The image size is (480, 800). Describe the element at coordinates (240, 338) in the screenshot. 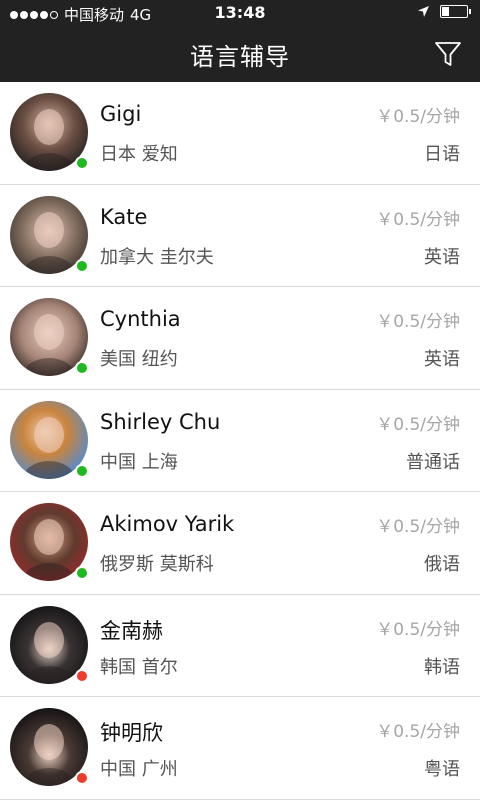

I see `tutor-row: Cynthia 美国 纽约 ￥0.5/分钟 英语` at that location.